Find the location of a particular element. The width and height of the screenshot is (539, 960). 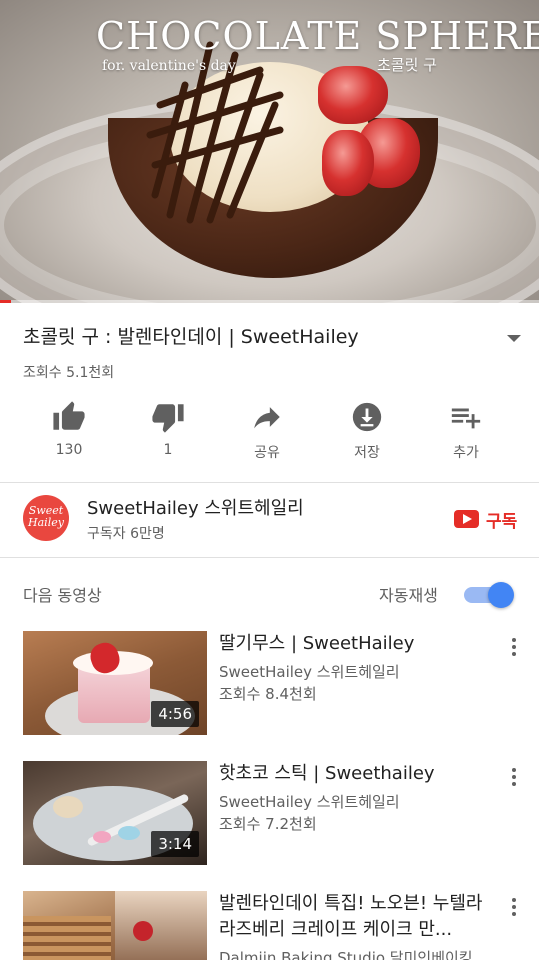

up-next-label: 다음 동영상 is located at coordinates (62, 595).